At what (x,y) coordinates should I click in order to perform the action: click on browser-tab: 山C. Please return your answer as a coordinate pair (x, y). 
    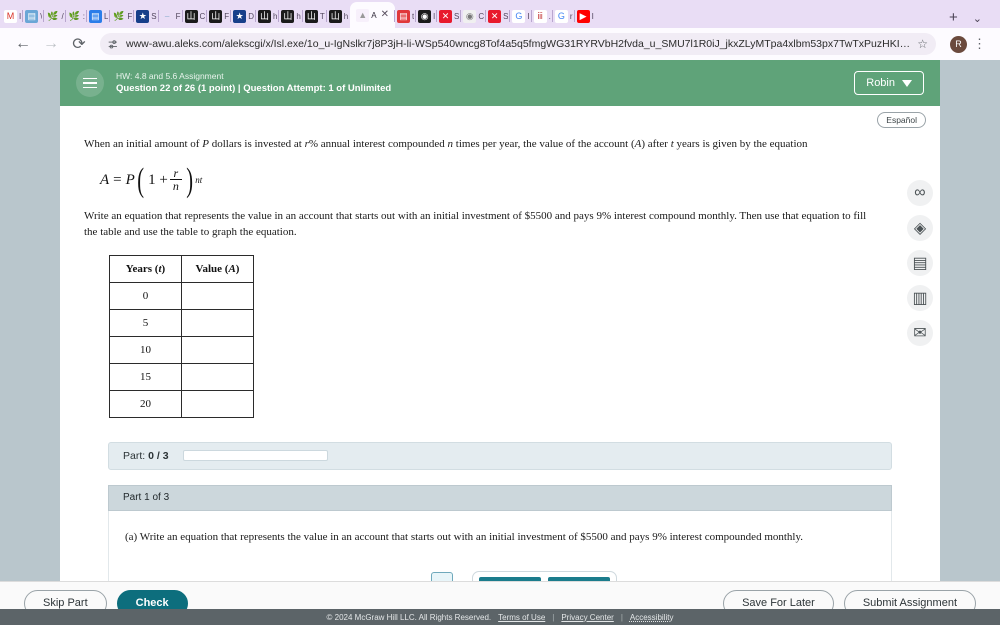
    Looking at the image, I should click on (194, 16).